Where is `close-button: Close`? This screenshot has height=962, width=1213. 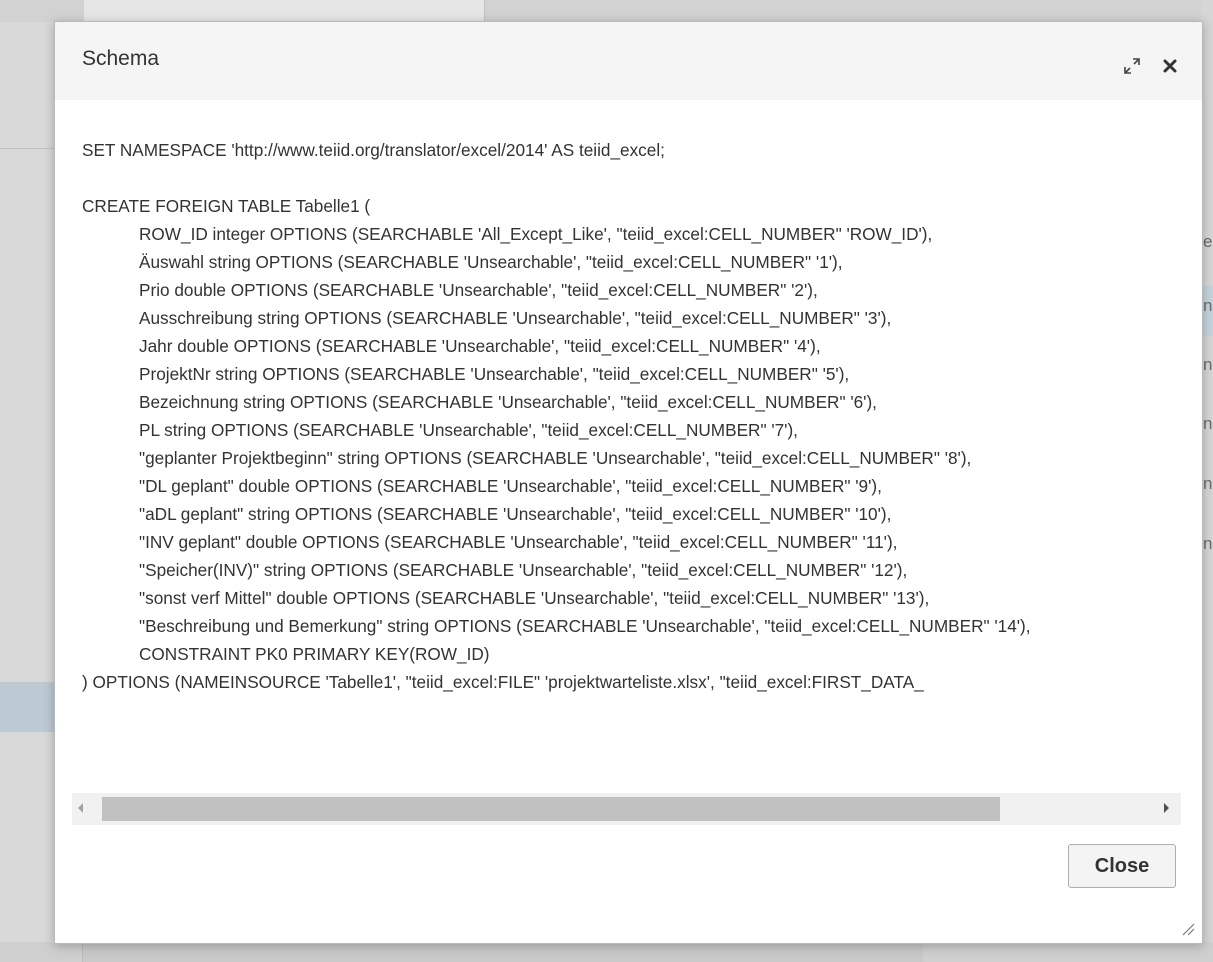 close-button: Close is located at coordinates (1122, 866).